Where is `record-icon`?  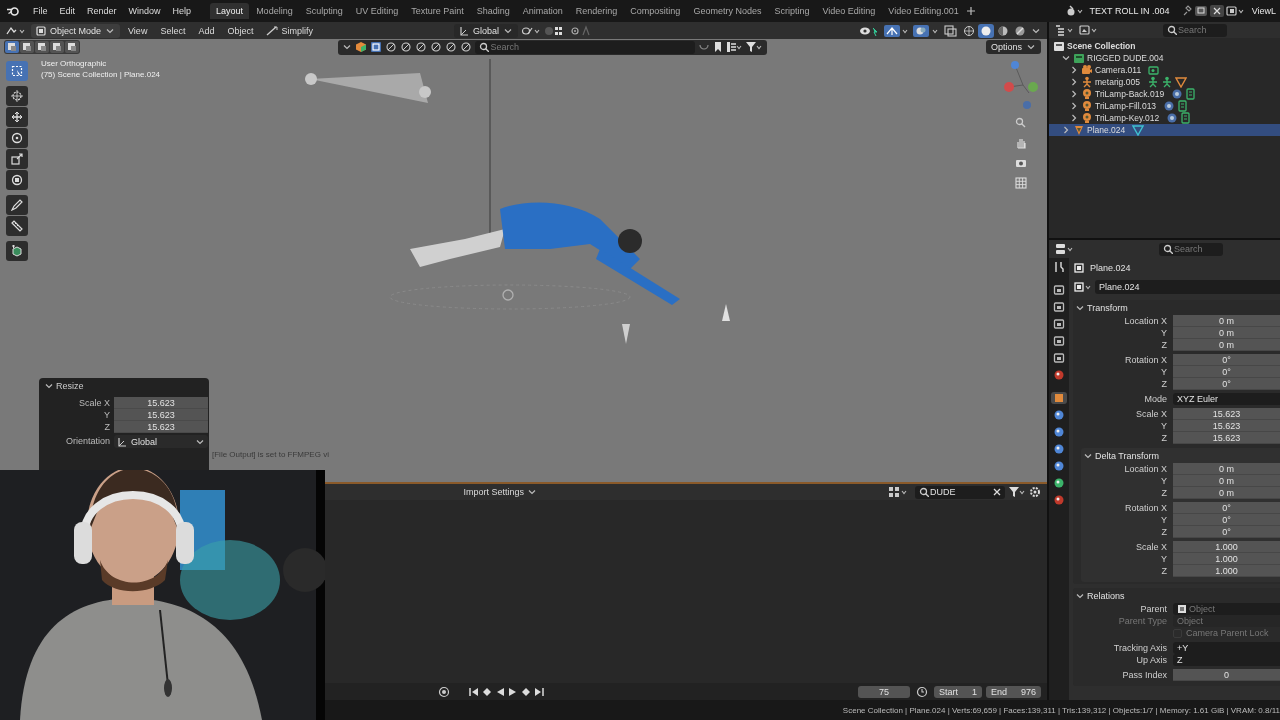
record-icon is located at coordinates (443, 691).